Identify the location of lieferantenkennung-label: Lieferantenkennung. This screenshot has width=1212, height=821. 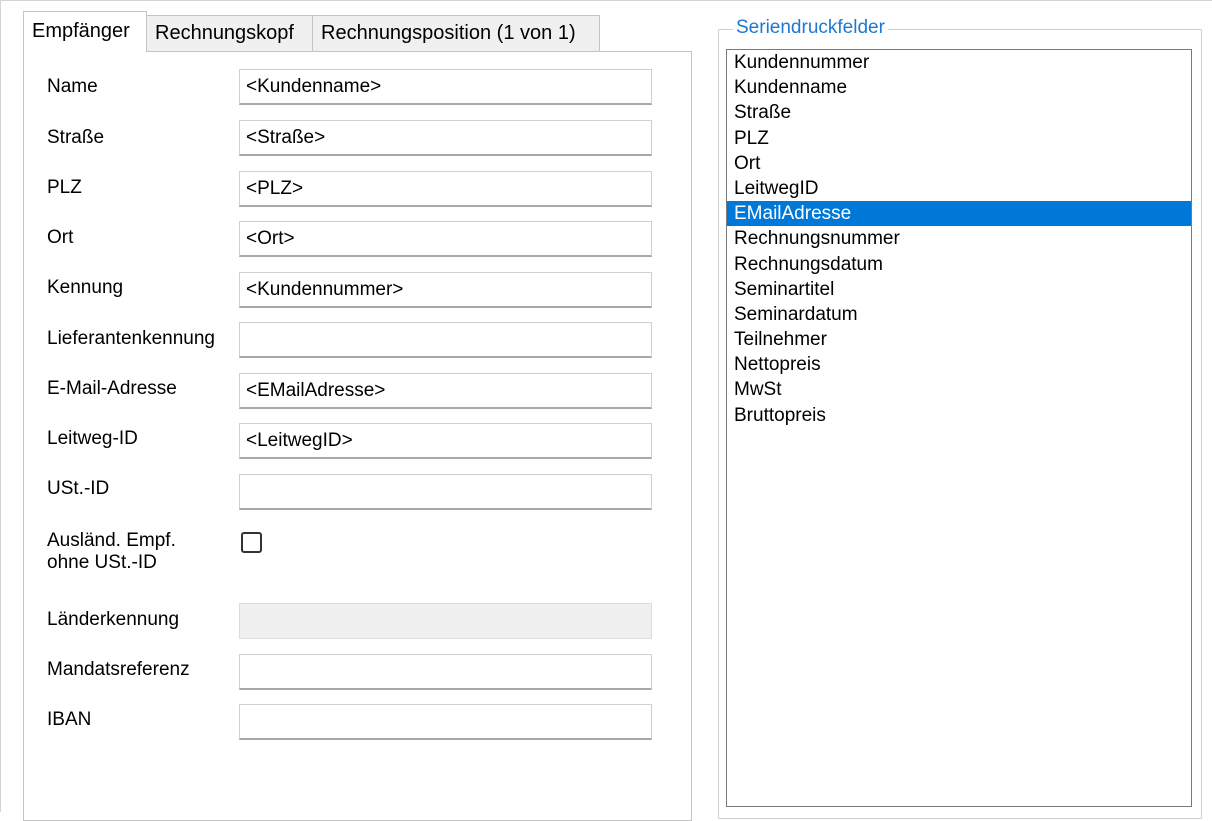
(131, 338).